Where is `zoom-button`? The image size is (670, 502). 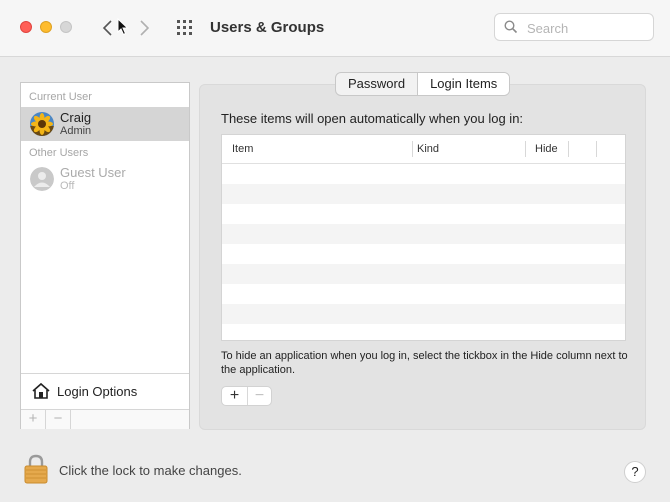
zoom-button is located at coordinates (66, 27).